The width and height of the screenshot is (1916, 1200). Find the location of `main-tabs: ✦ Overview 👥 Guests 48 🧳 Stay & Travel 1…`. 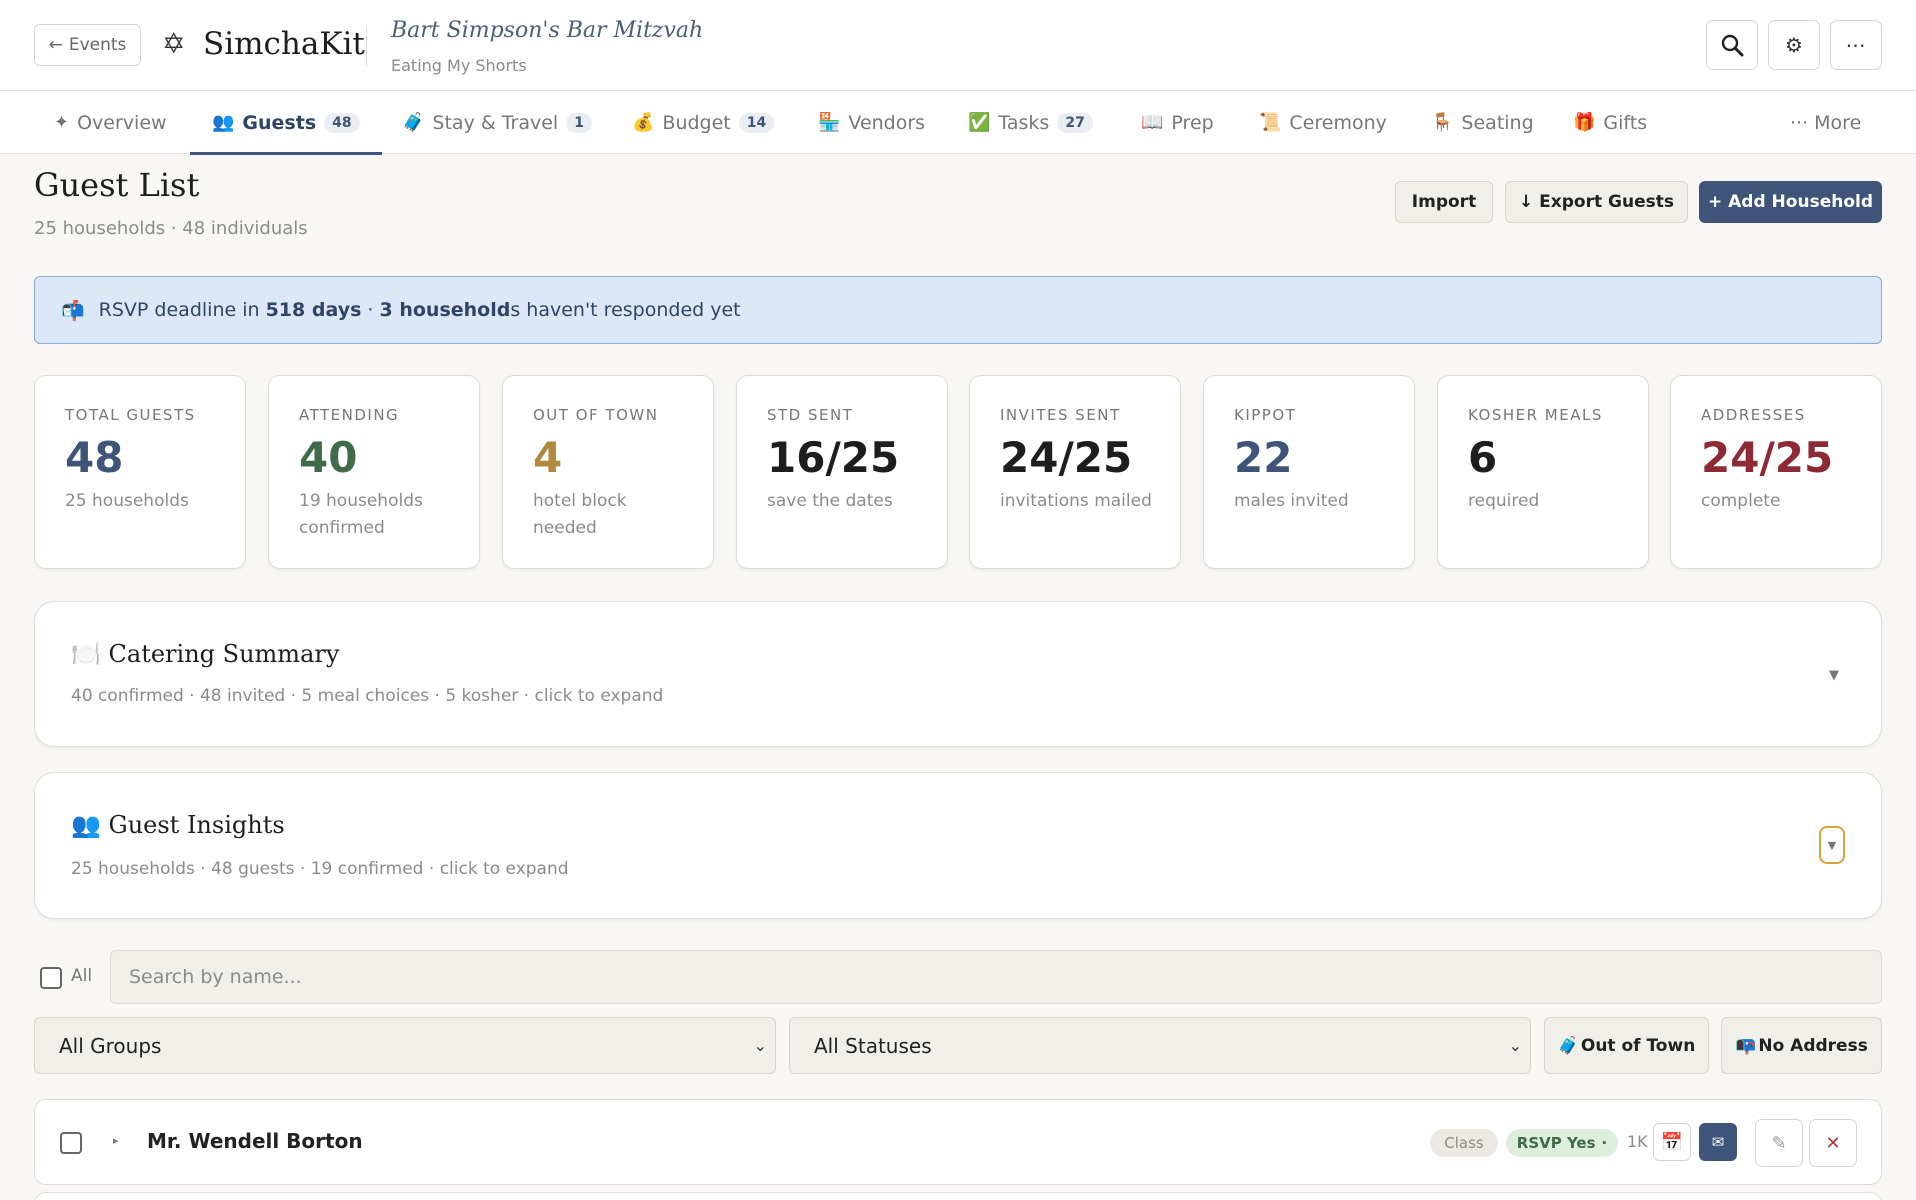

main-tabs: ✦ Overview 👥 Guests 48 🧳 Stay & Travel 1… is located at coordinates (958, 123).